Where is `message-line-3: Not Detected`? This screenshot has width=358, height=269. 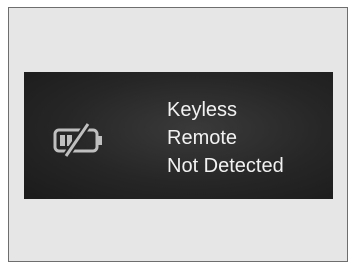 message-line-3: Not Detected is located at coordinates (225, 166).